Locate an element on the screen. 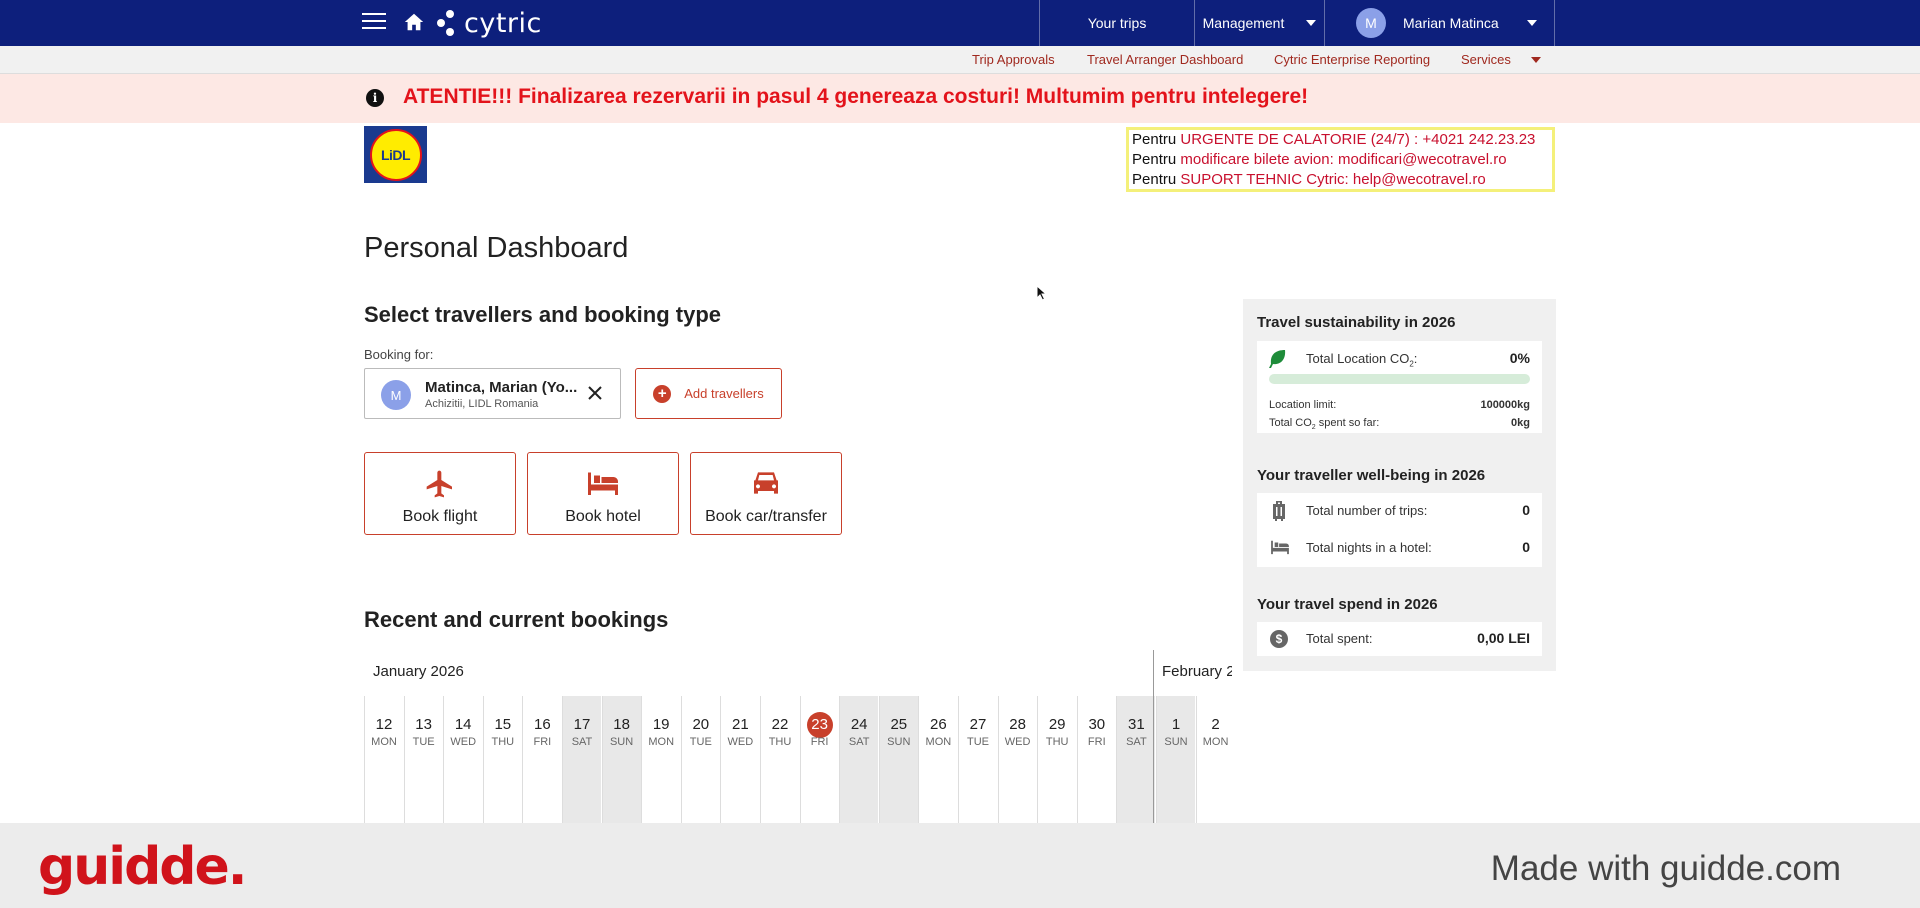  spend-title: Your travel spend in 2026 is located at coordinates (1347, 604).